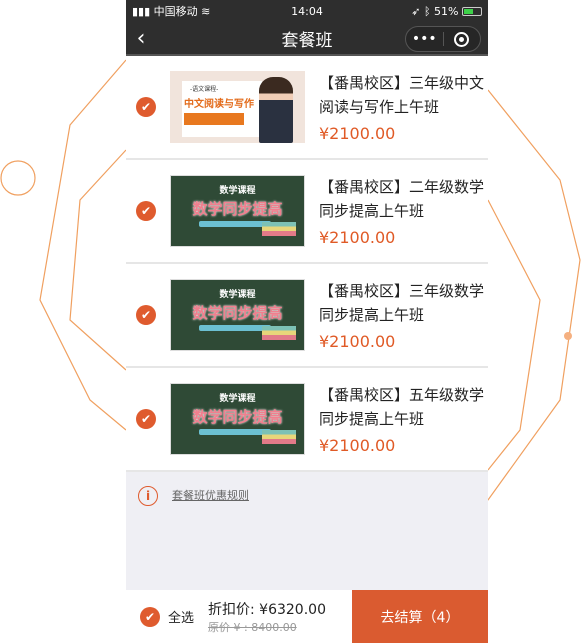 The height and width of the screenshot is (643, 584). What do you see at coordinates (307, 11) in the screenshot?
I see `status-bar: ▮▮▮ 中国移动 ≋ 14:04 ➶ ᛒ 51%` at bounding box center [307, 11].